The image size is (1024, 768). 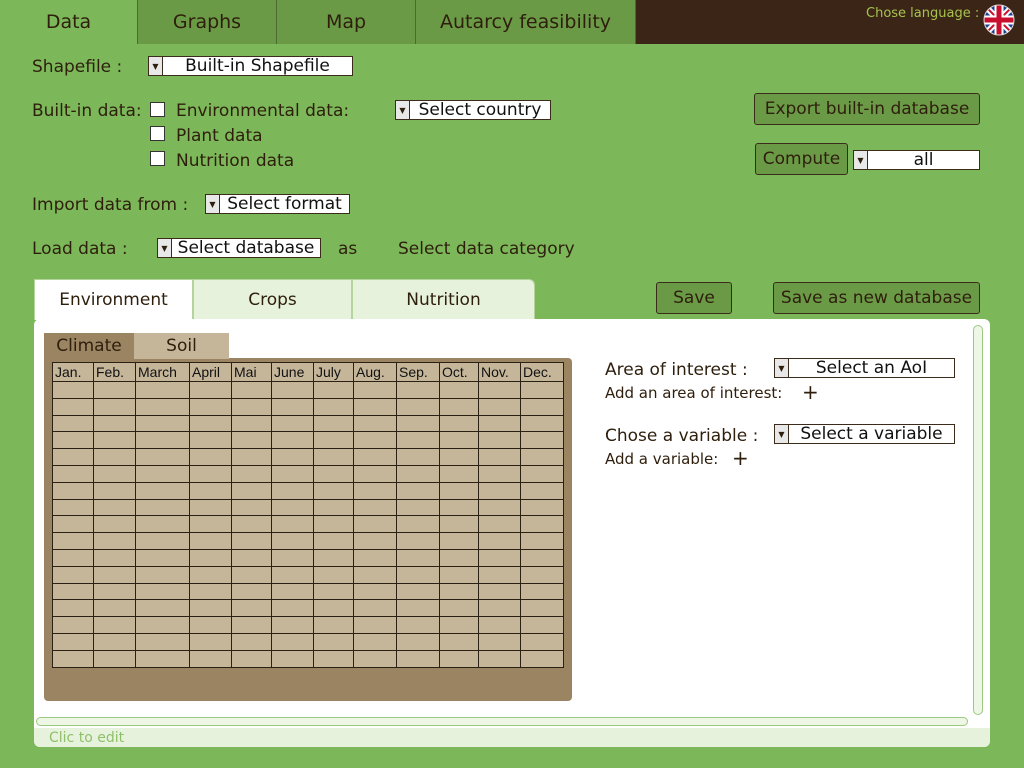 What do you see at coordinates (272, 299) in the screenshot?
I see `tab-crops: Crops` at bounding box center [272, 299].